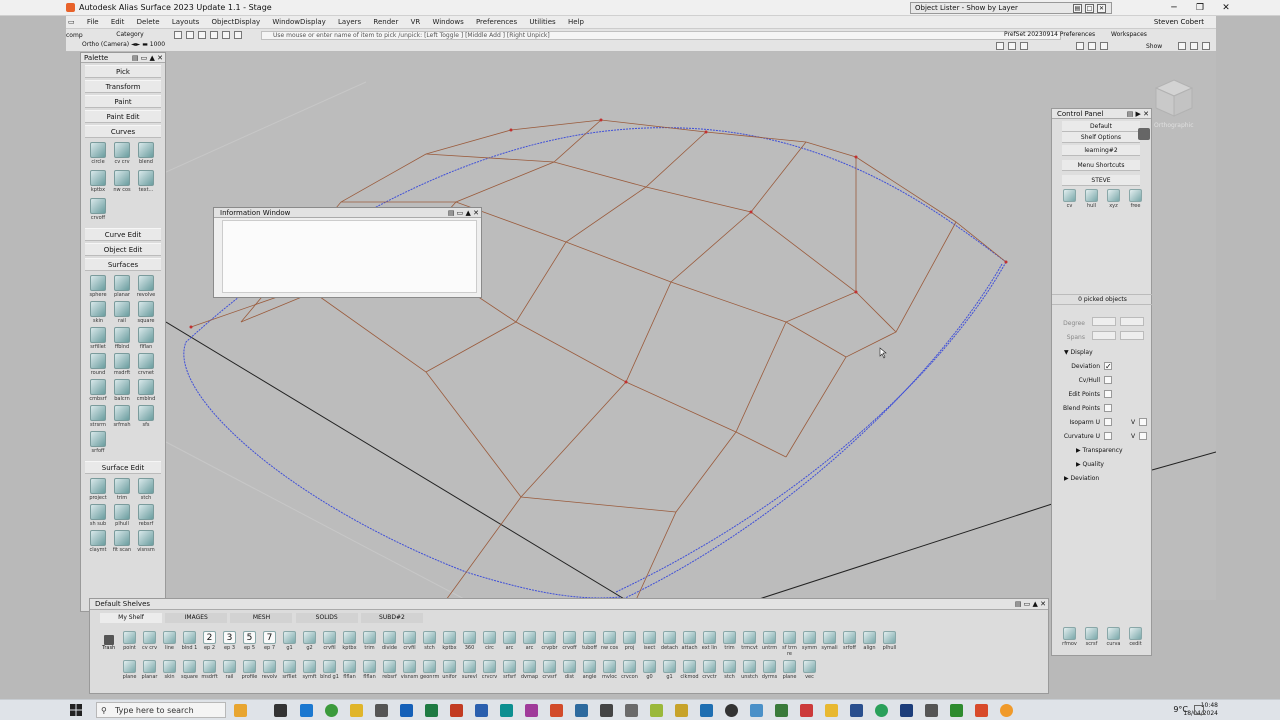 The width and height of the screenshot is (1280, 720). What do you see at coordinates (122, 366) in the screenshot?
I see `multi-draft-tool: msdrft` at bounding box center [122, 366].